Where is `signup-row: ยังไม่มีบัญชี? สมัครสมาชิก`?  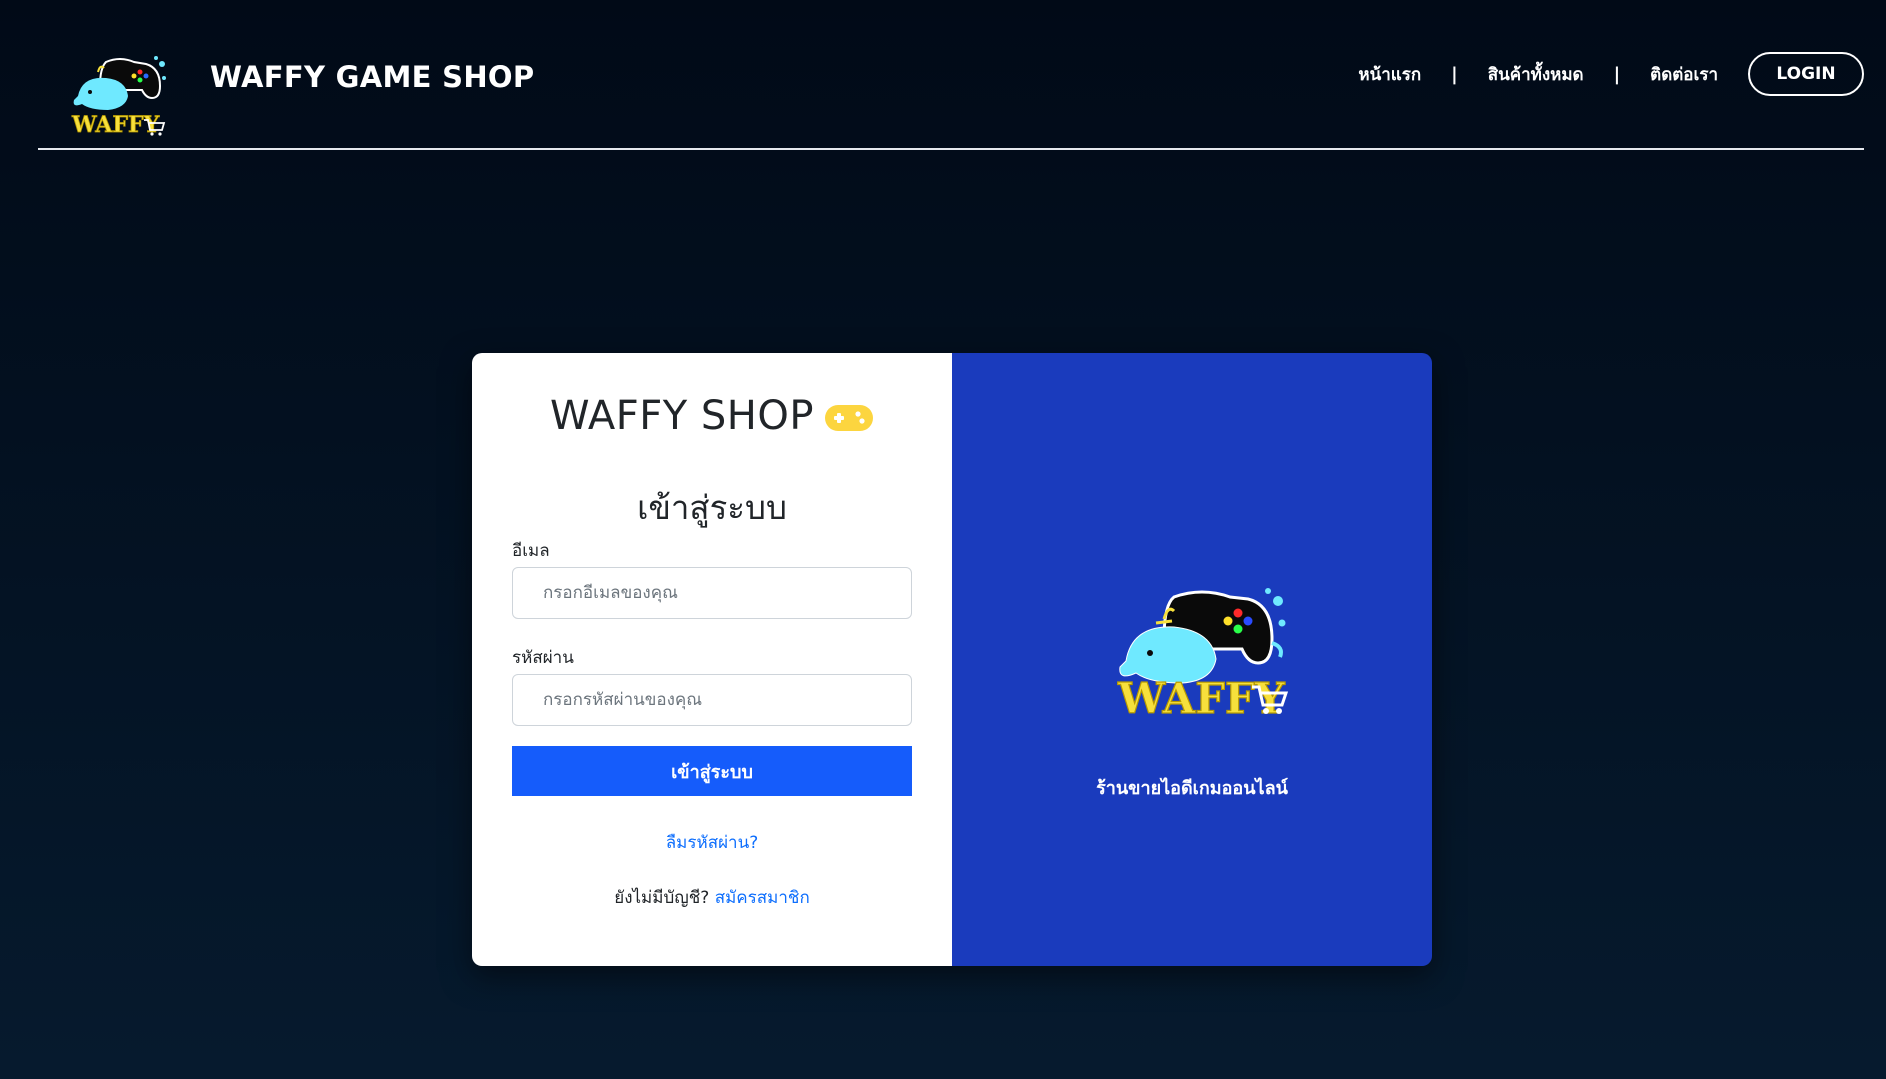 signup-row: ยังไม่มีบัญชี? สมัครสมาชิก is located at coordinates (712, 897).